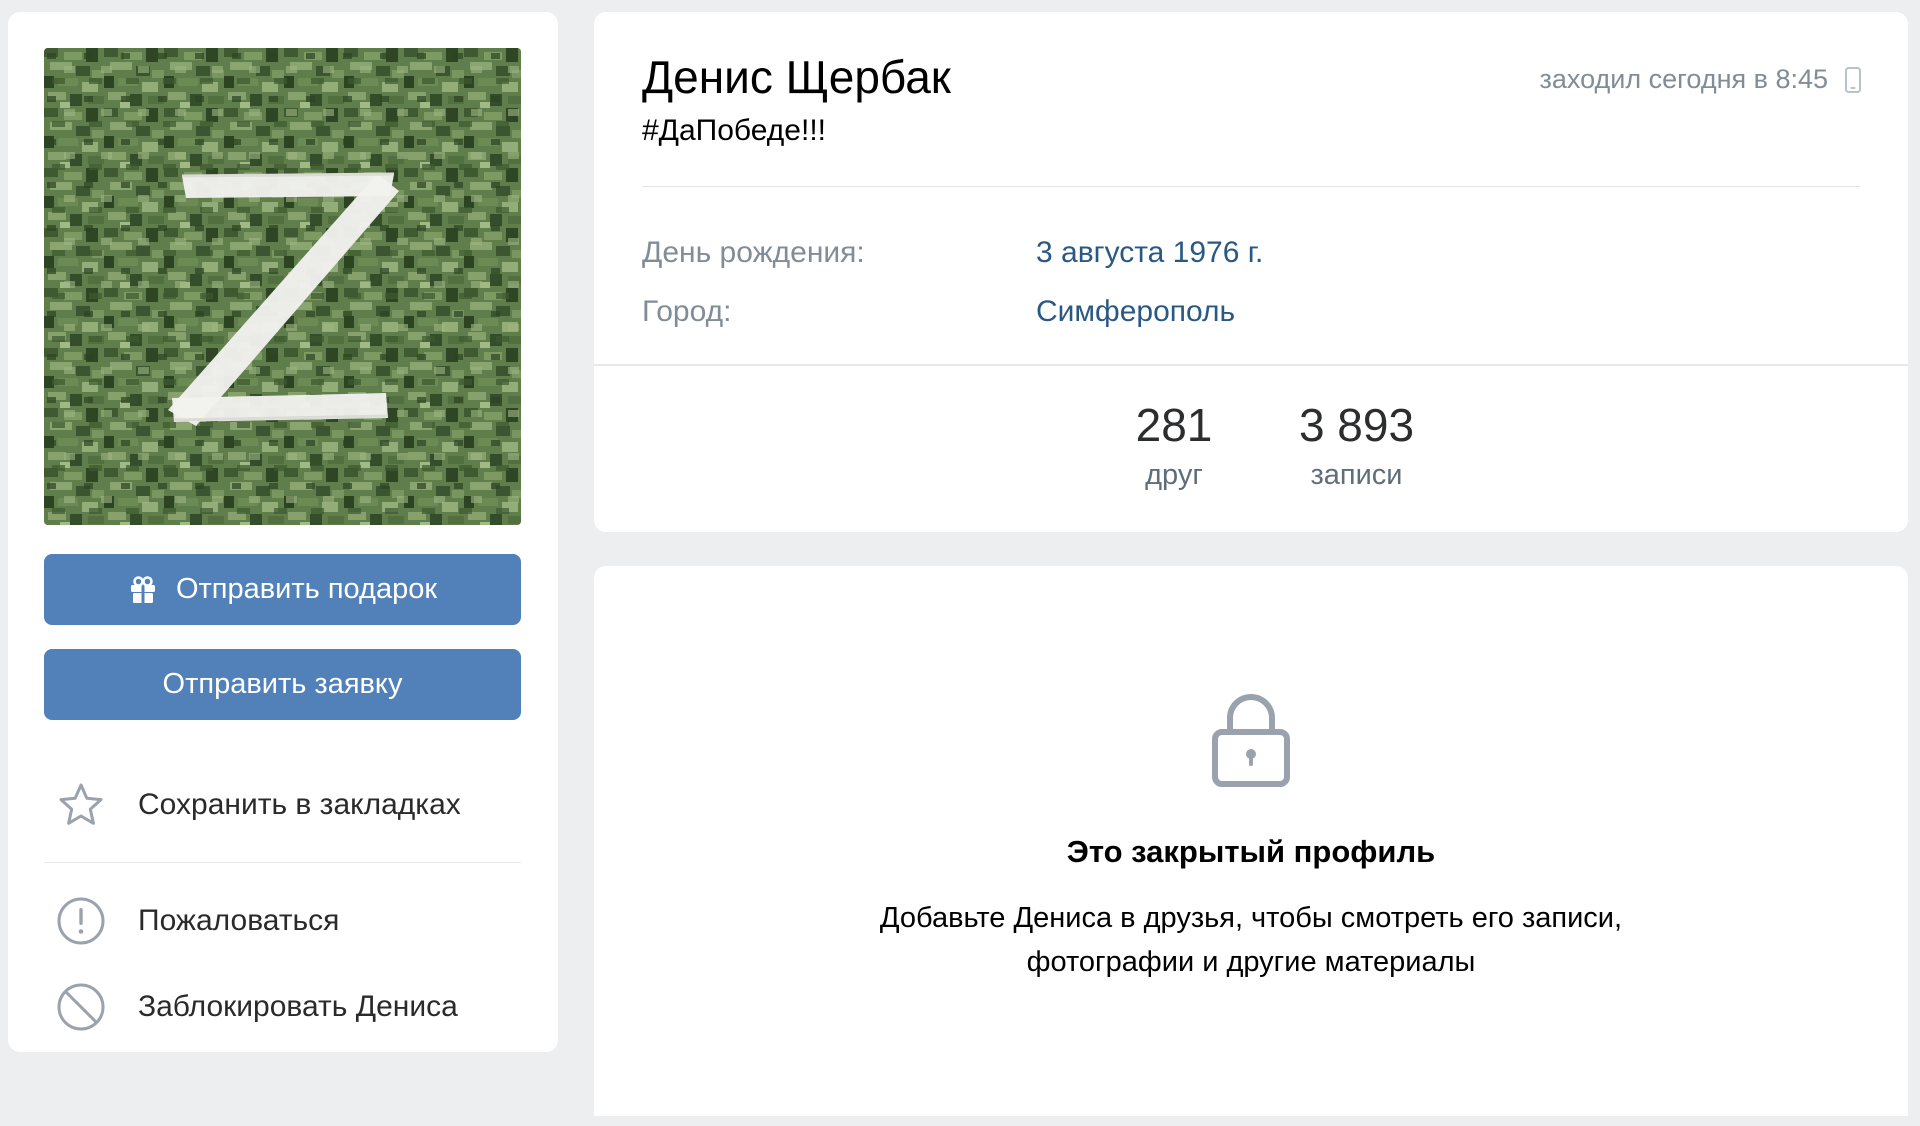  What do you see at coordinates (1356, 474) in the screenshot?
I see `posts-label: записи` at bounding box center [1356, 474].